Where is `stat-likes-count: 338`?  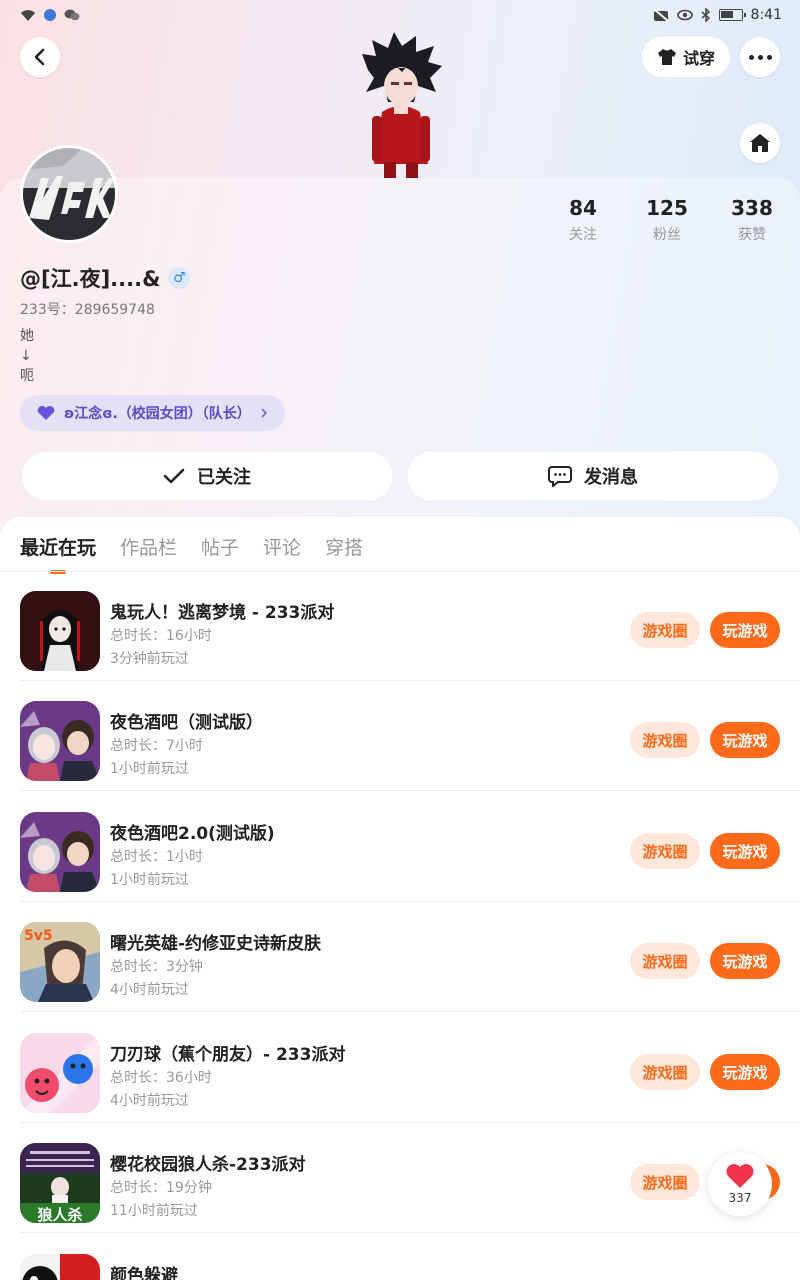
stat-likes-count: 338 is located at coordinates (752, 208).